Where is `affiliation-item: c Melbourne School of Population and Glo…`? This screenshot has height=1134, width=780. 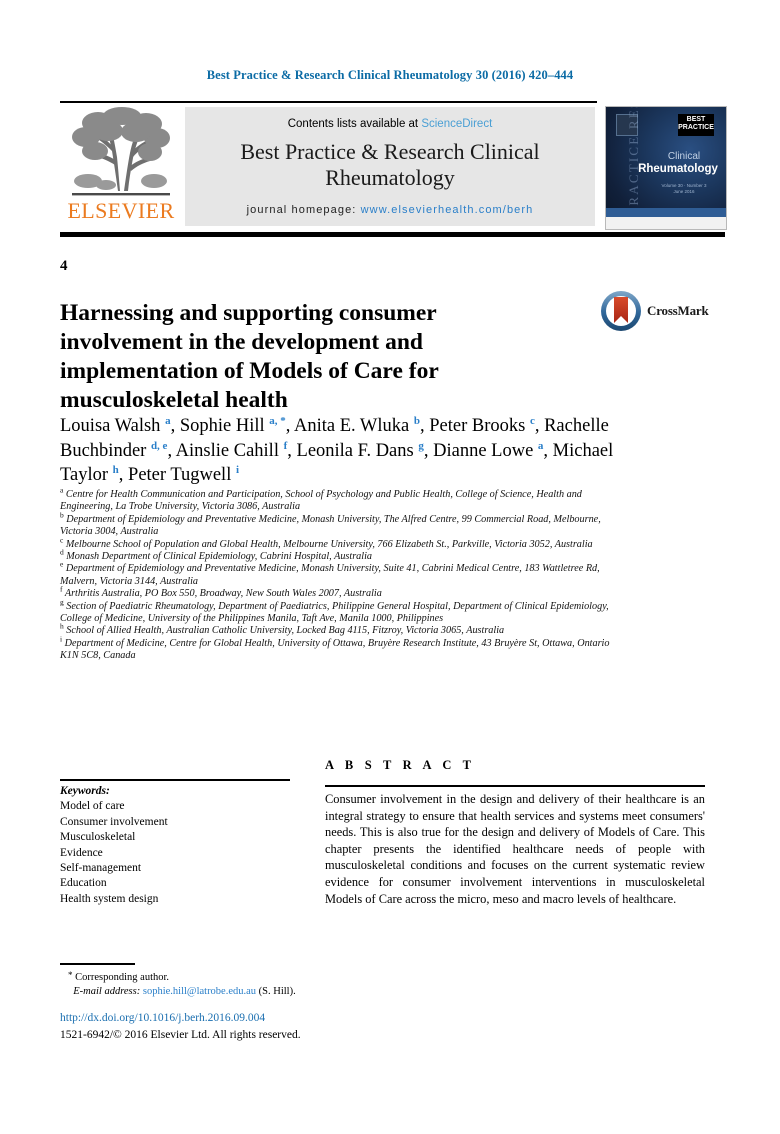
affiliation-item: c Melbourne School of Population and Glo… is located at coordinates (336, 543).